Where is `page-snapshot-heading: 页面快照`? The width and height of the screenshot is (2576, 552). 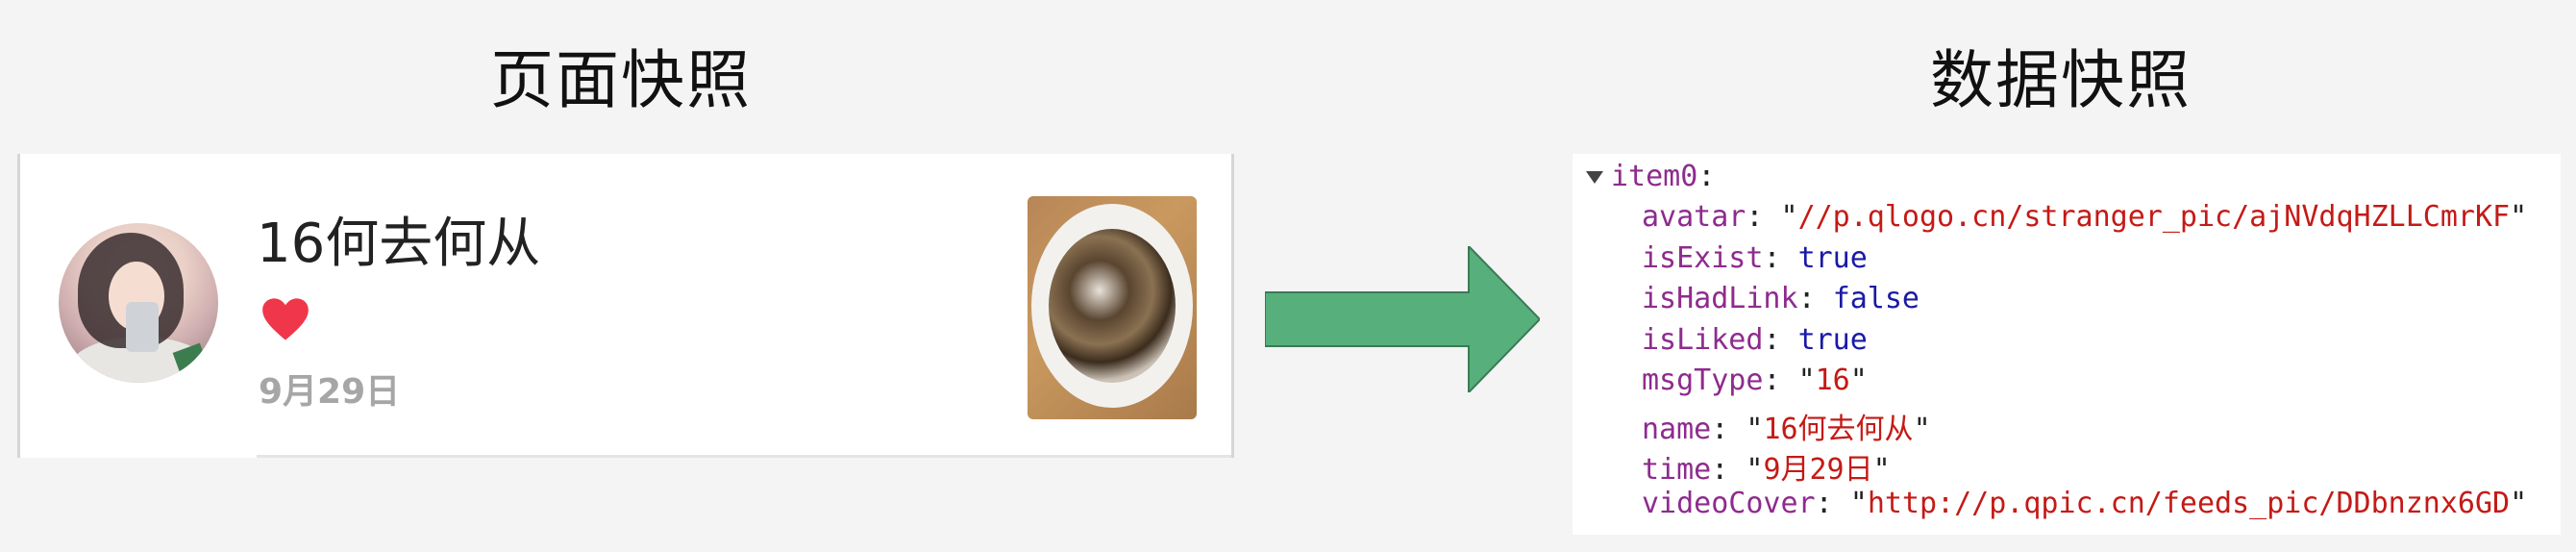 page-snapshot-heading: 页面快照 is located at coordinates (621, 80).